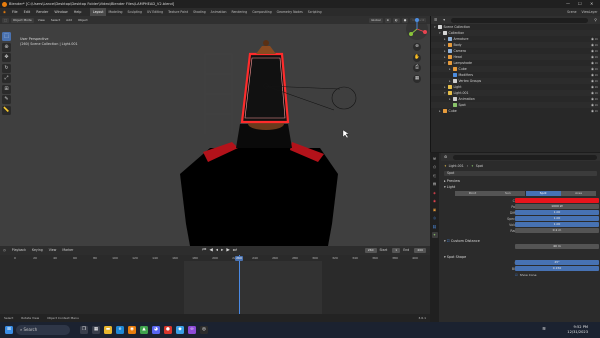  Describe the element at coordinates (168, 330) in the screenshot. I see `app-icon-red: ●` at that location.